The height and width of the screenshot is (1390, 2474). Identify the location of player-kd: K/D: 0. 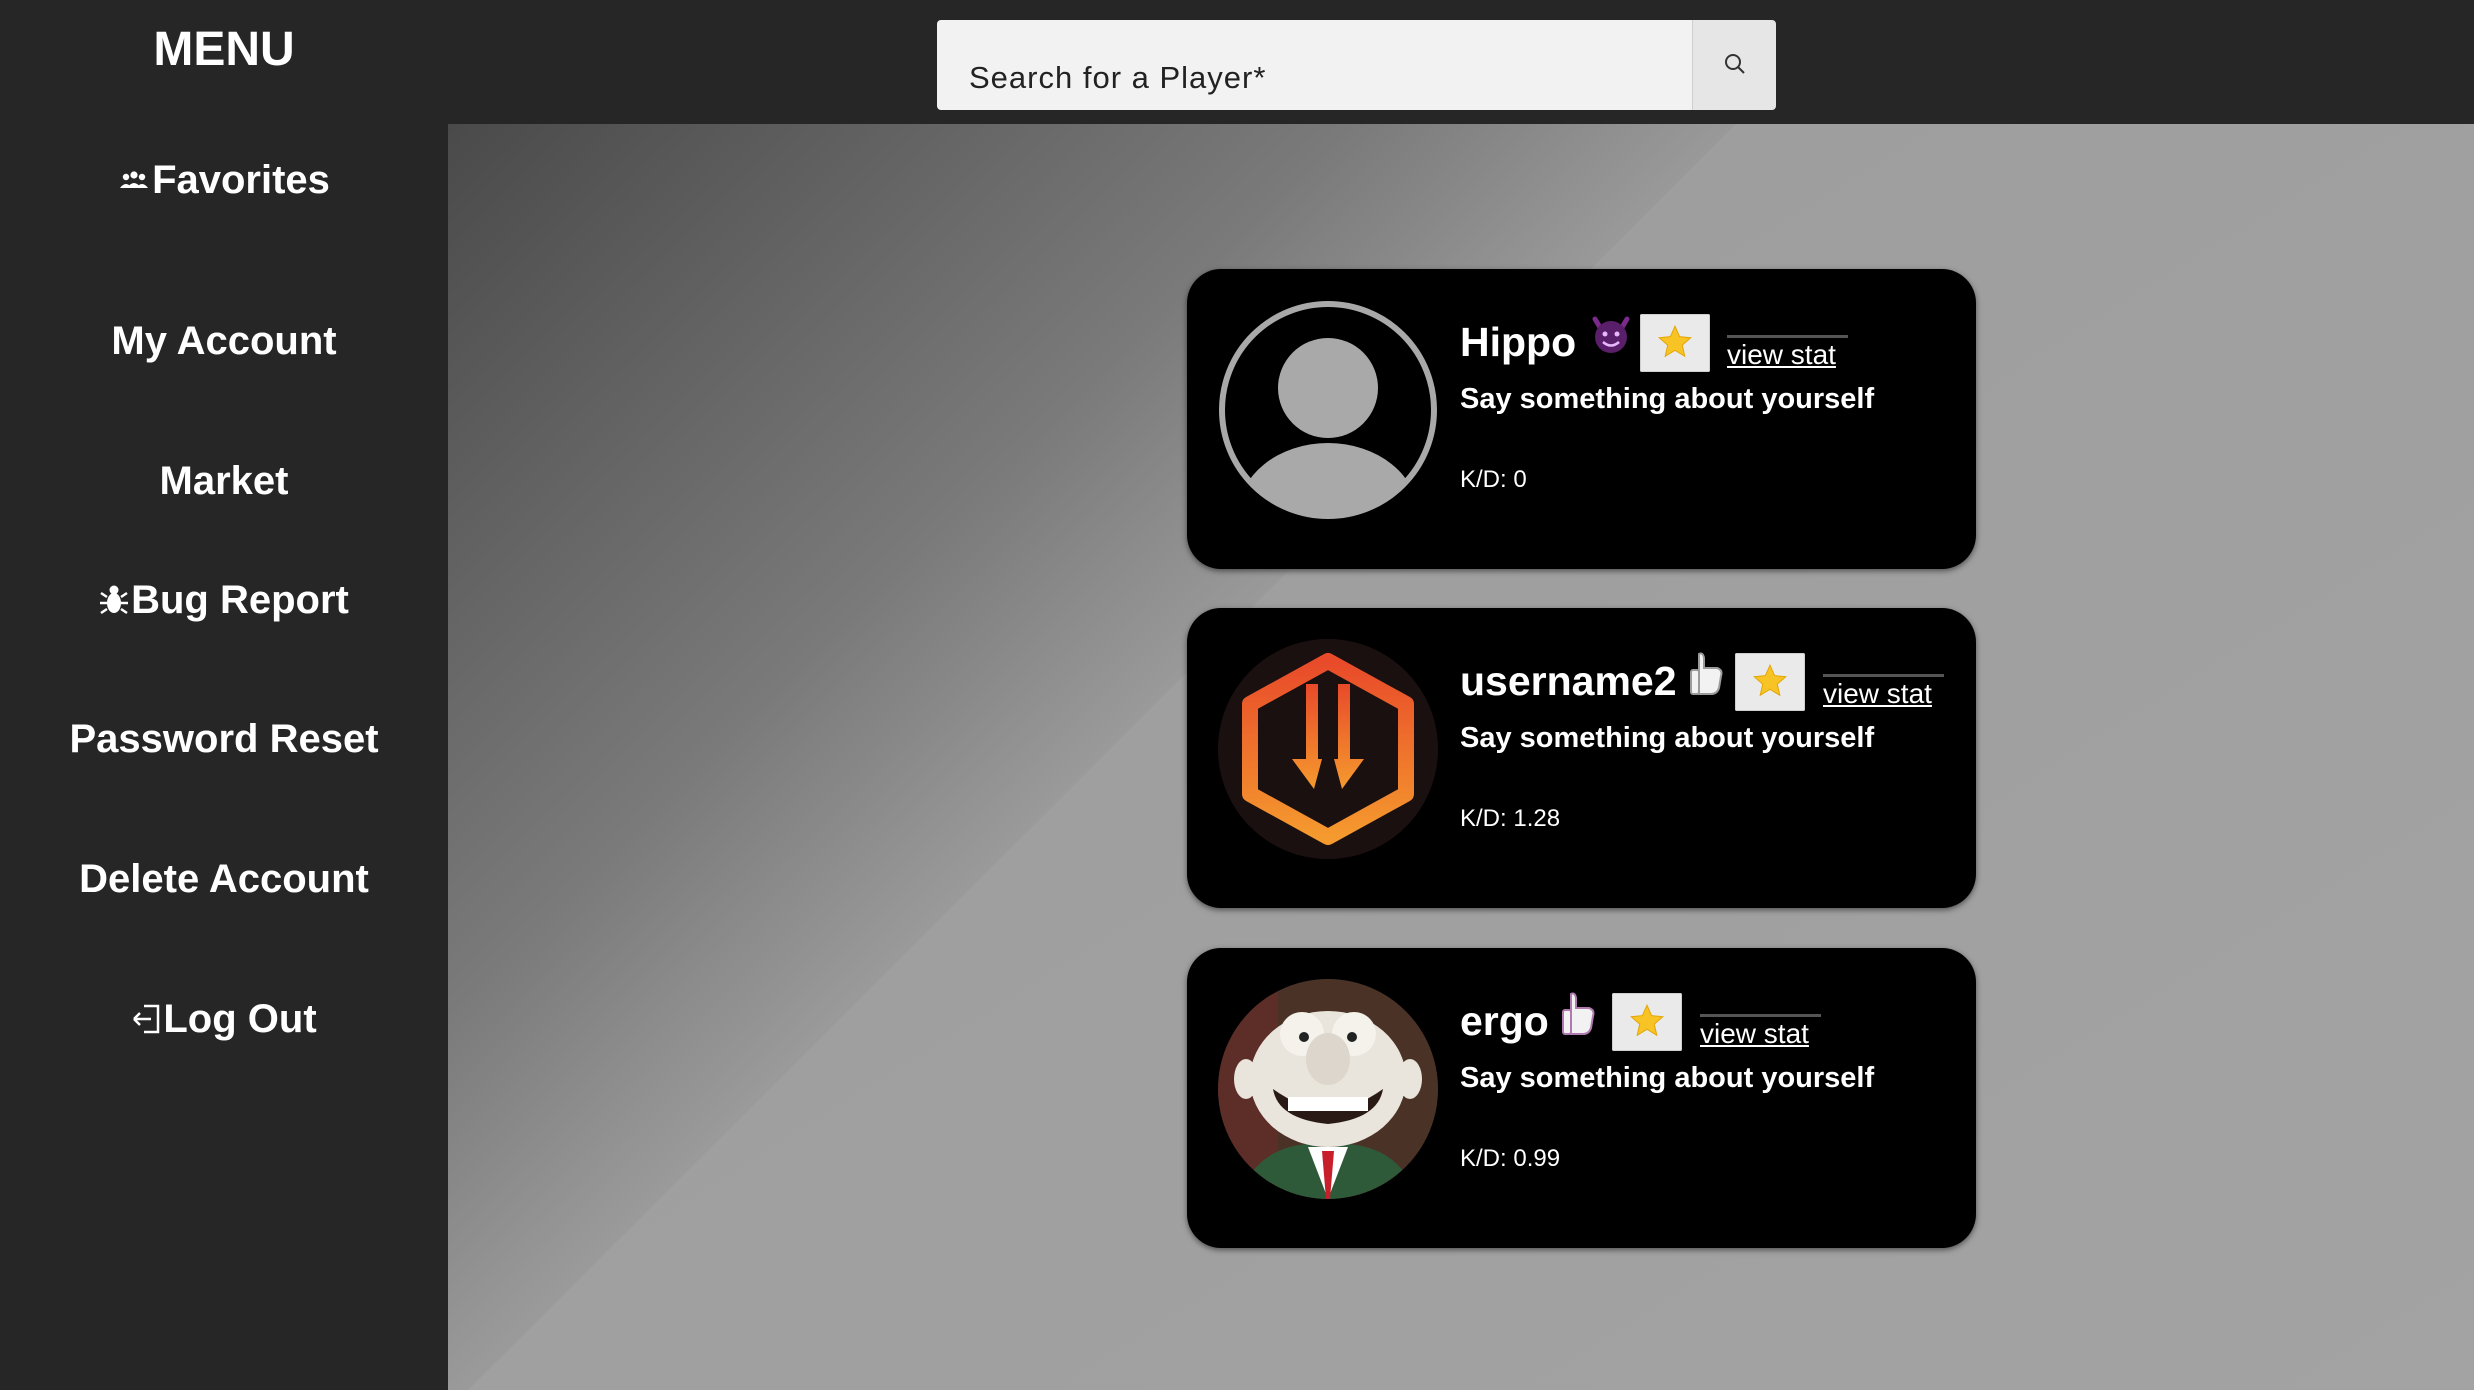
(1493, 479).